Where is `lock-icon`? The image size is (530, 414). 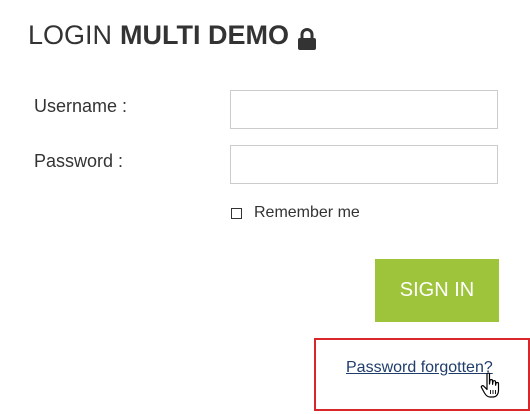
lock-icon is located at coordinates (307, 37).